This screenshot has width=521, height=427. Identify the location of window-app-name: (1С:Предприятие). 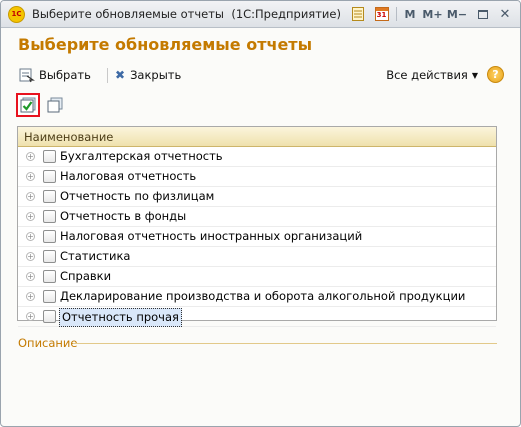
(286, 14).